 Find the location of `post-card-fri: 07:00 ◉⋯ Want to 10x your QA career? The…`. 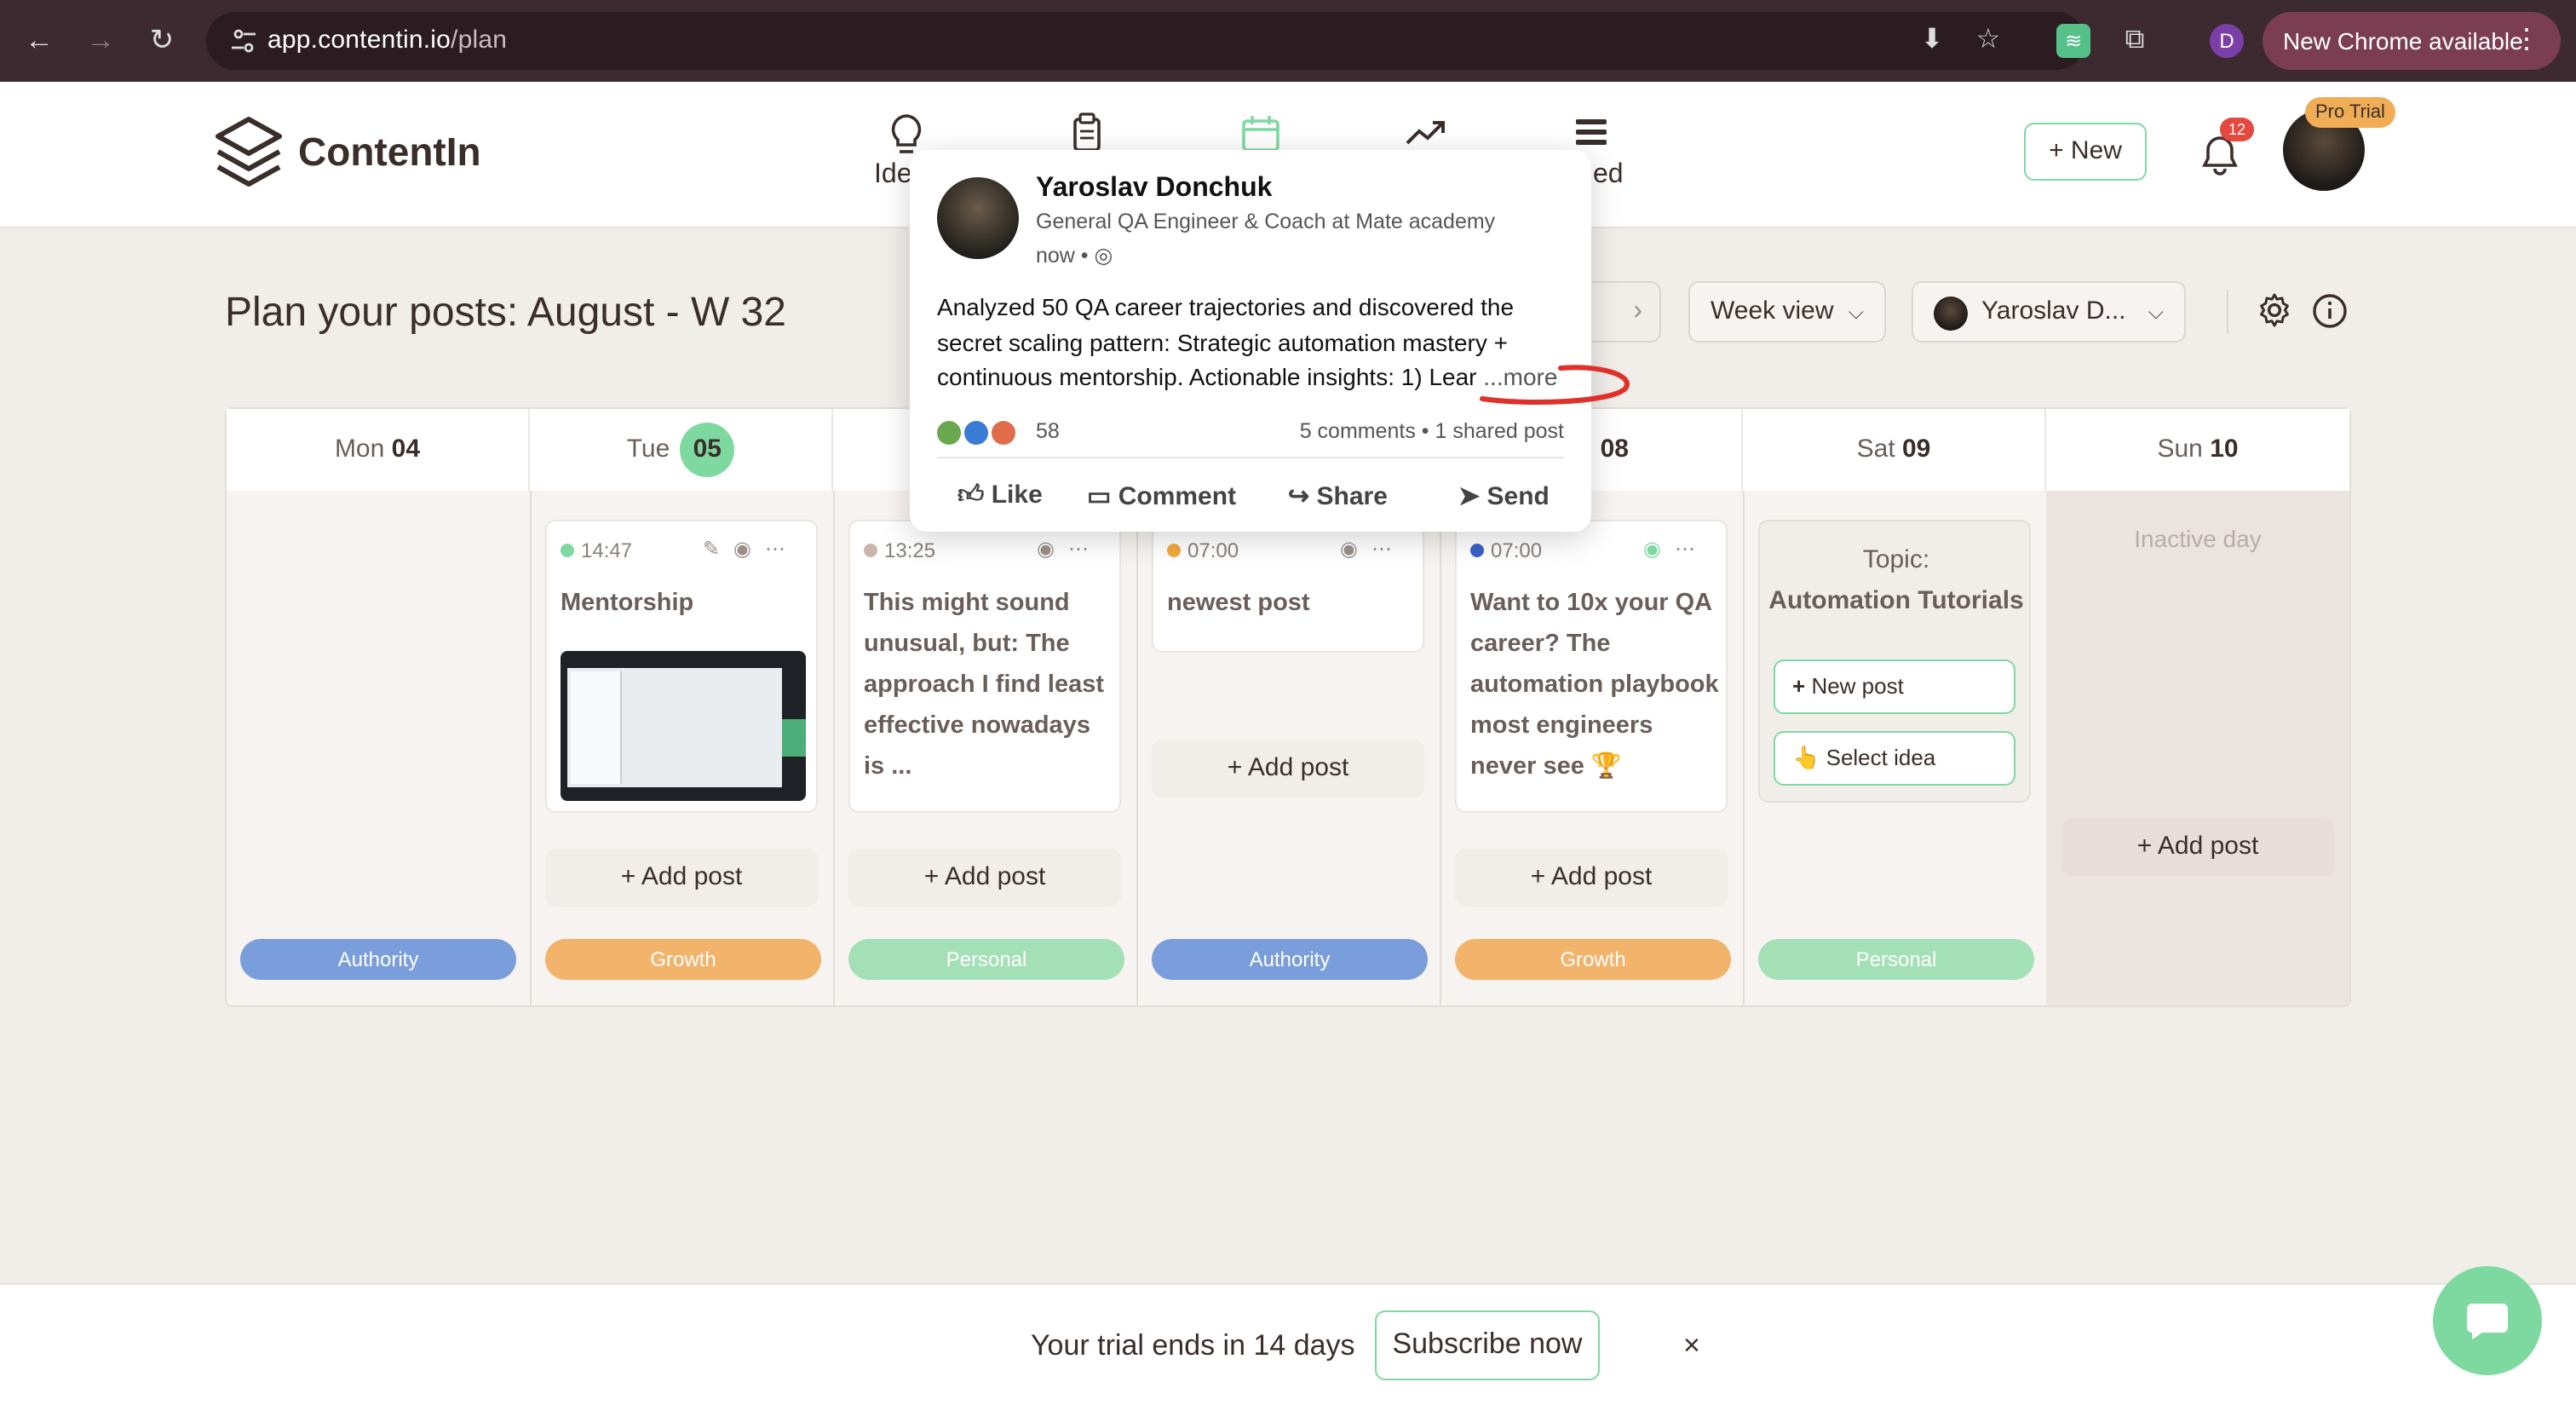

post-card-fri: 07:00 ◉⋯ Want to 10x your QA career? The… is located at coordinates (1591, 666).